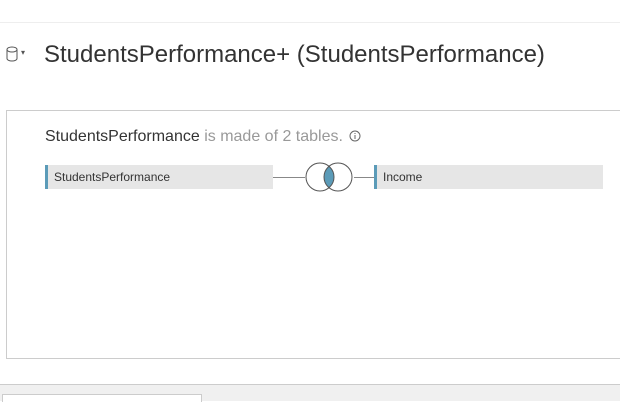  What do you see at coordinates (122, 136) in the screenshot?
I see `summary-table-name: StudentsPerformance` at bounding box center [122, 136].